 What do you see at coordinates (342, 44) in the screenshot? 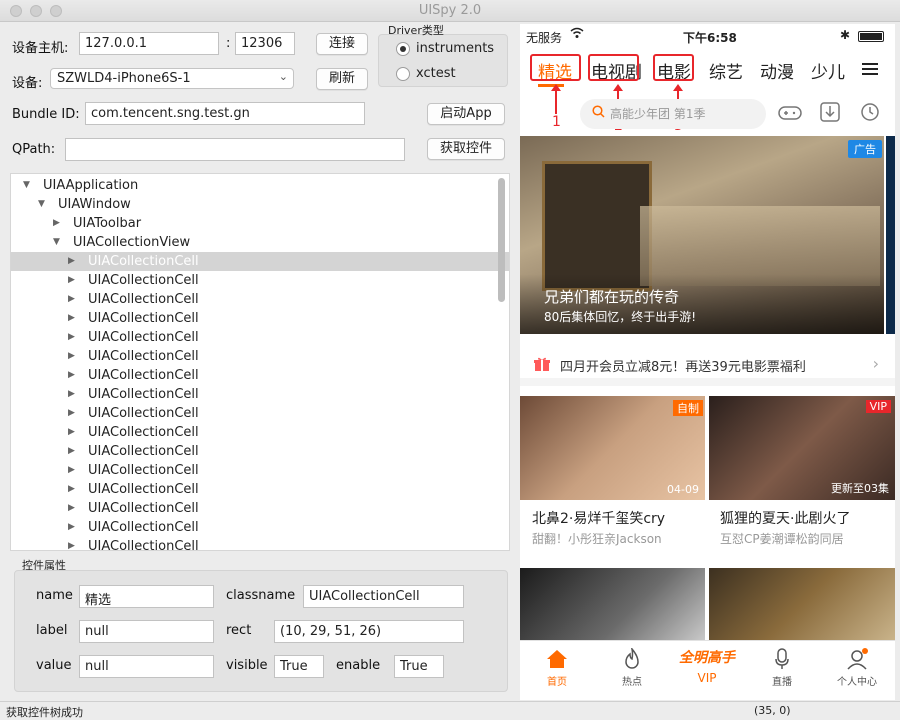
I see `connect-button: 连接` at bounding box center [342, 44].